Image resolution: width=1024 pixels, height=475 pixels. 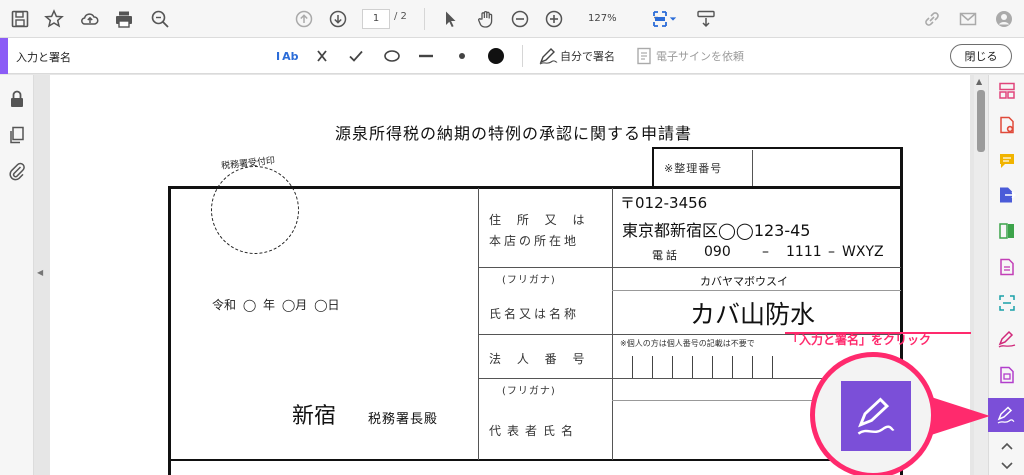 What do you see at coordinates (278, 56) in the screenshot?
I see `text-cursor-icon: I` at bounding box center [278, 56].